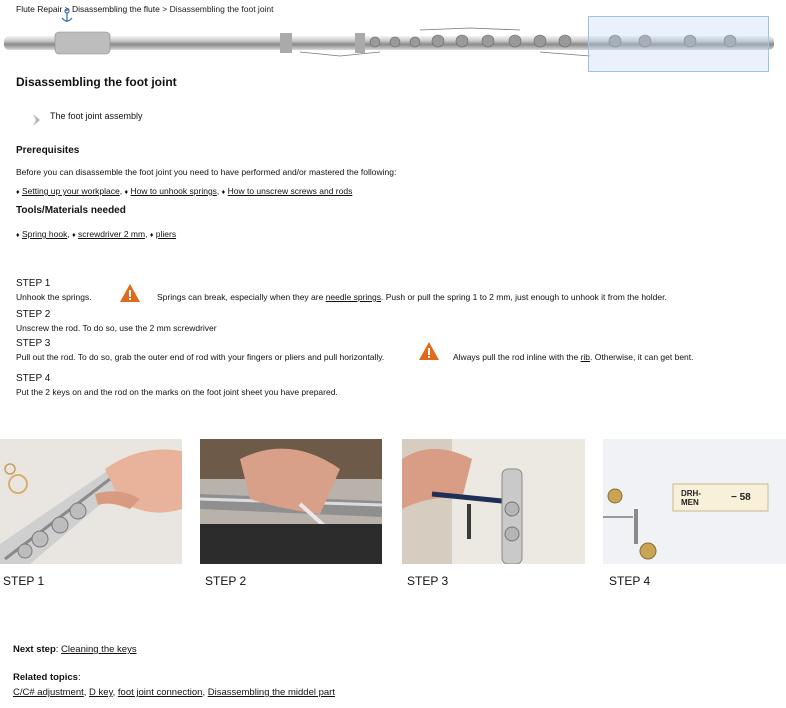 Image resolution: width=786 pixels, height=708 pixels. Describe the element at coordinates (24, 581) in the screenshot. I see `photo-caption: STEP 1` at that location.